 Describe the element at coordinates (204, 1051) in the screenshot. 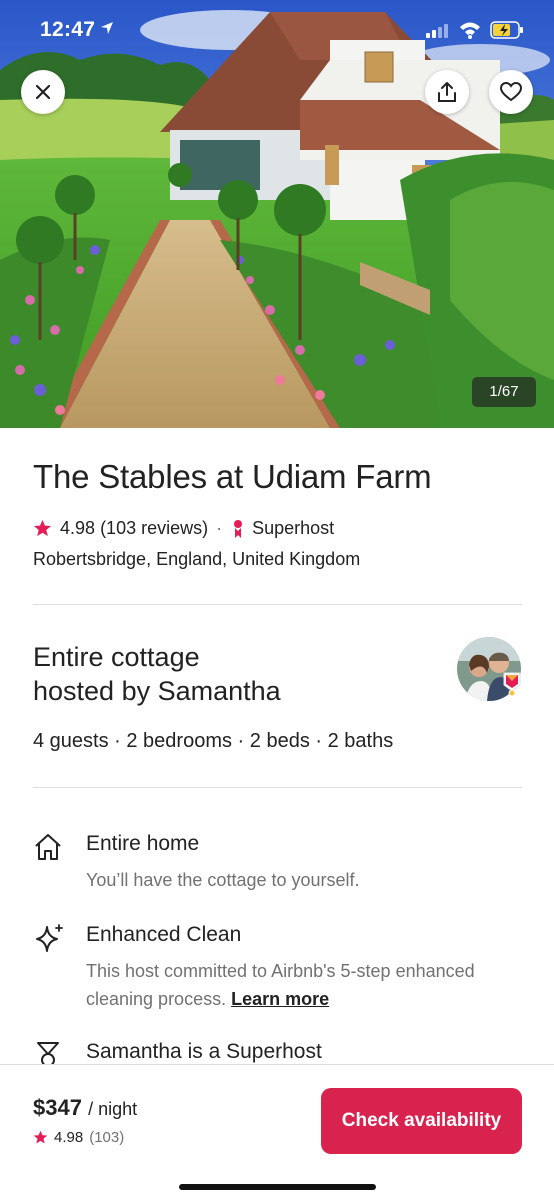

I see `feature-title: Samantha is a Superhost` at that location.